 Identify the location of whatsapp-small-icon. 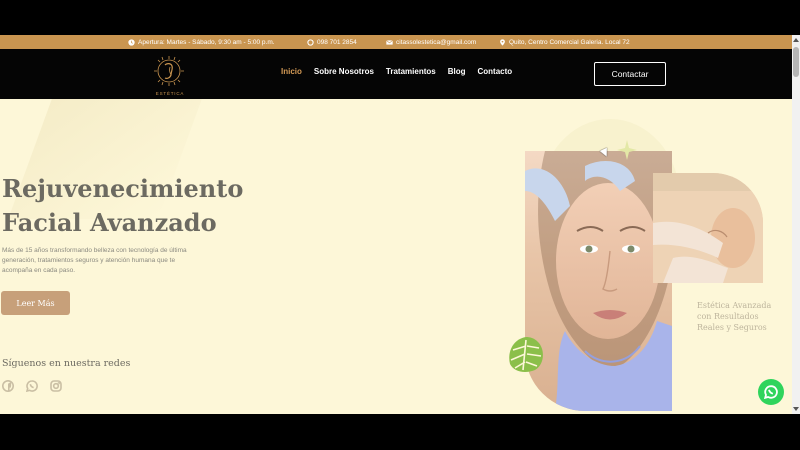
(310, 42).